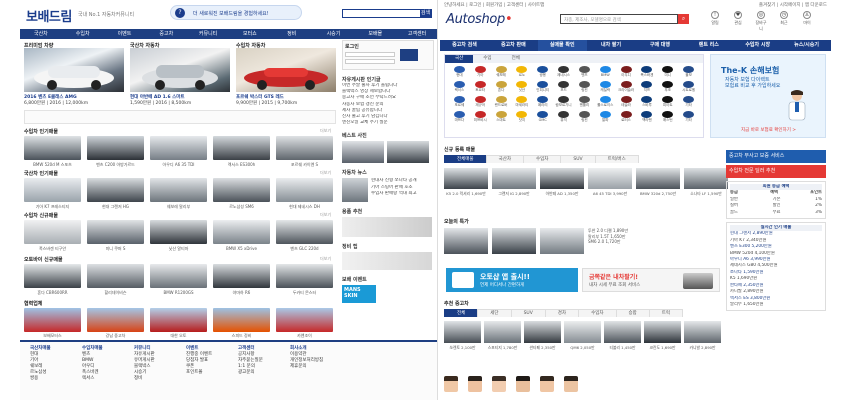 The width and height of the screenshot is (851, 400). I want to click on tab: 전체매물, so click(465, 159).